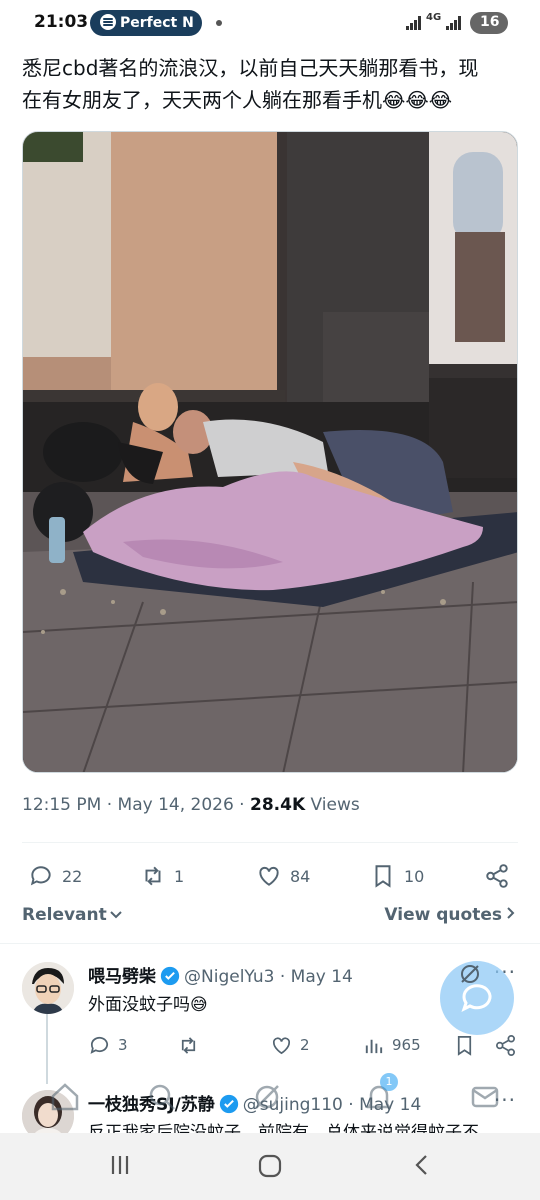 The height and width of the screenshot is (1200, 540). What do you see at coordinates (61, 22) in the screenshot?
I see `status-time: 21:03` at bounding box center [61, 22].